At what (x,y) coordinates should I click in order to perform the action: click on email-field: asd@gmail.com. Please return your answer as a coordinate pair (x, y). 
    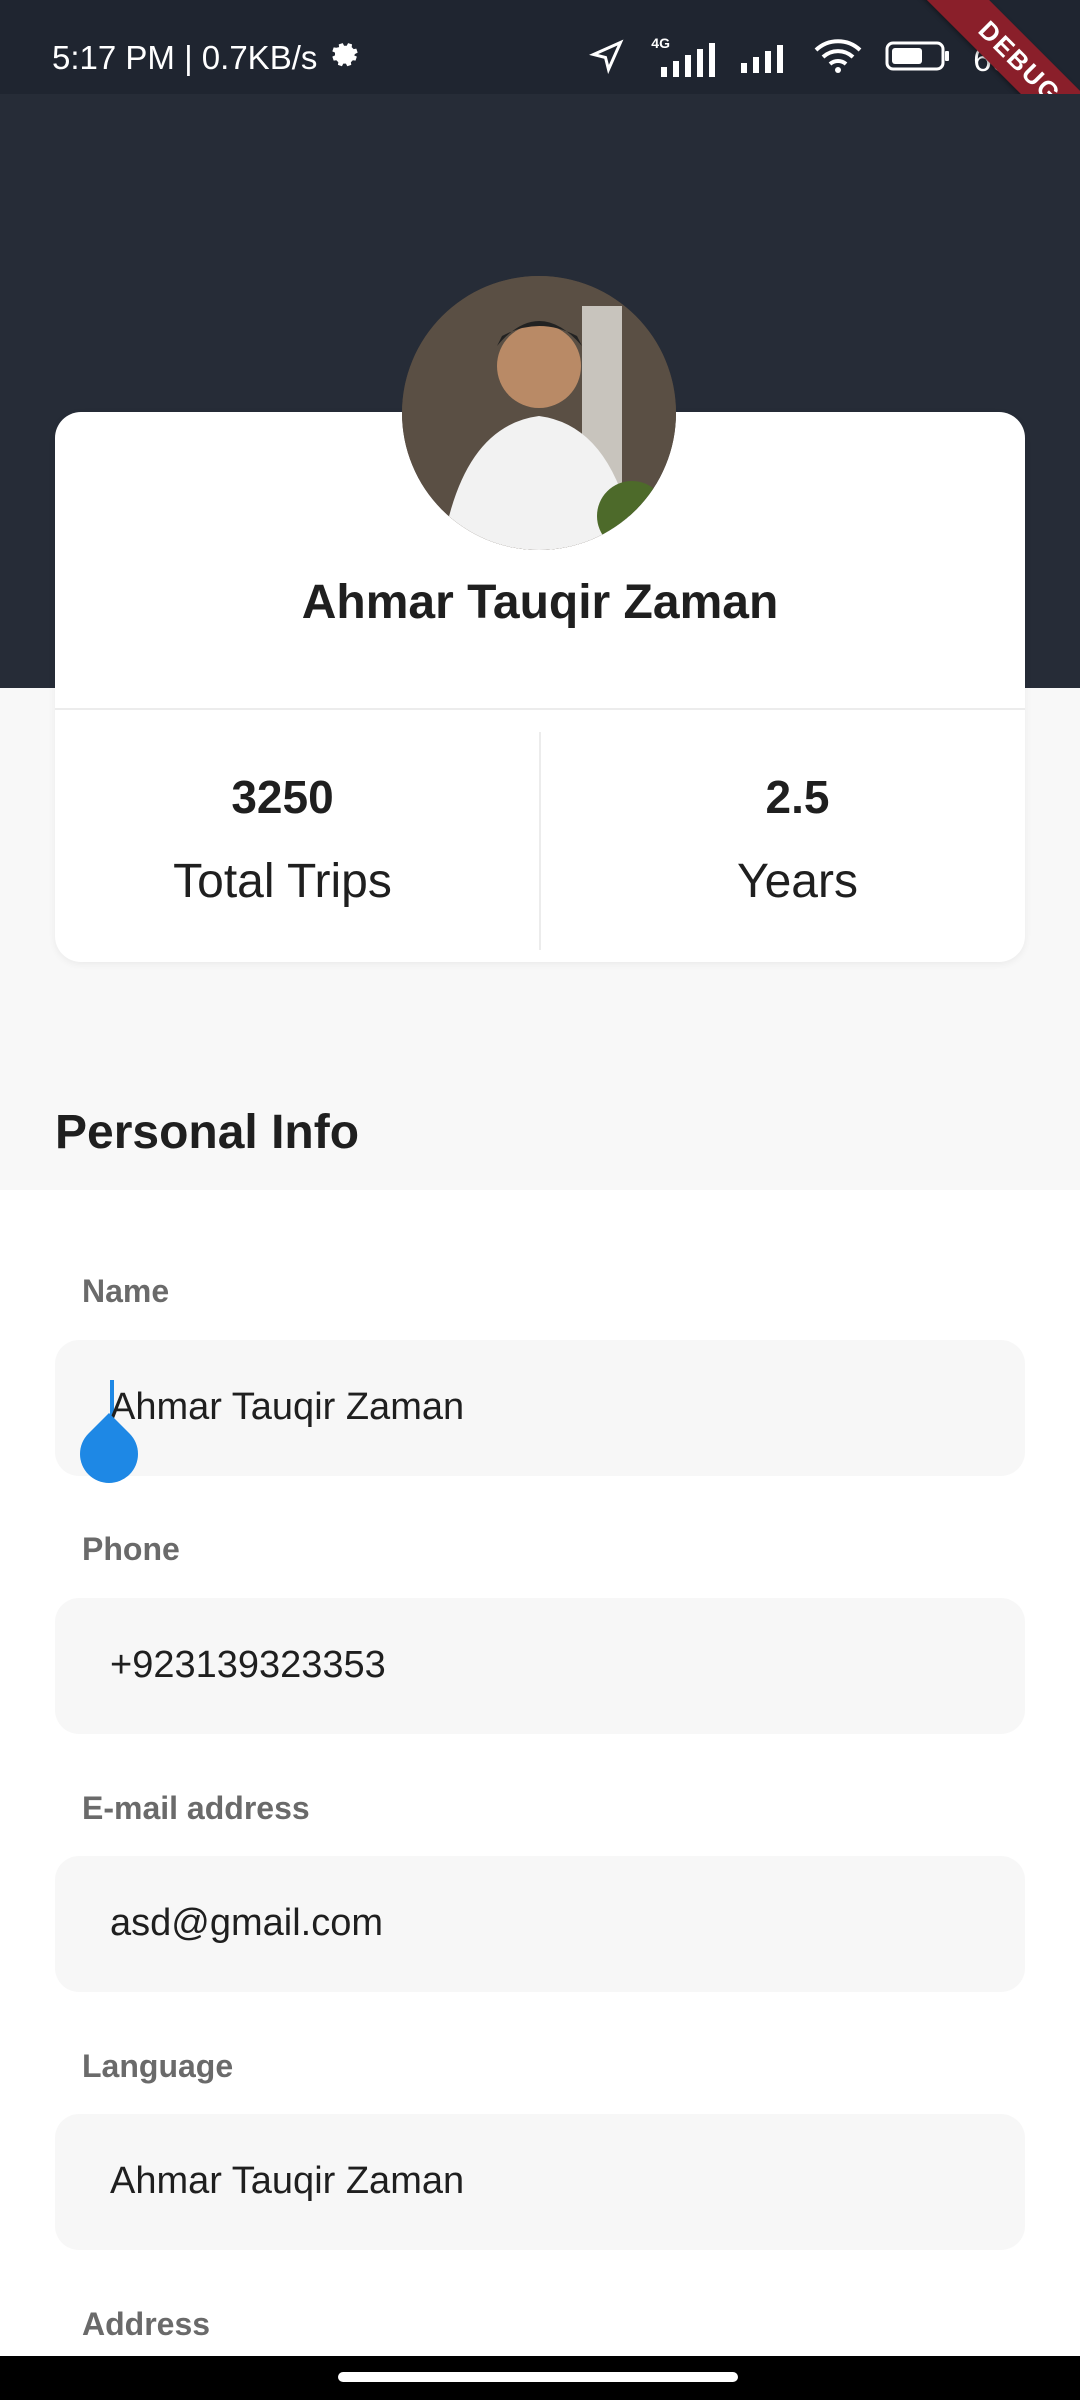
    Looking at the image, I should click on (540, 1924).